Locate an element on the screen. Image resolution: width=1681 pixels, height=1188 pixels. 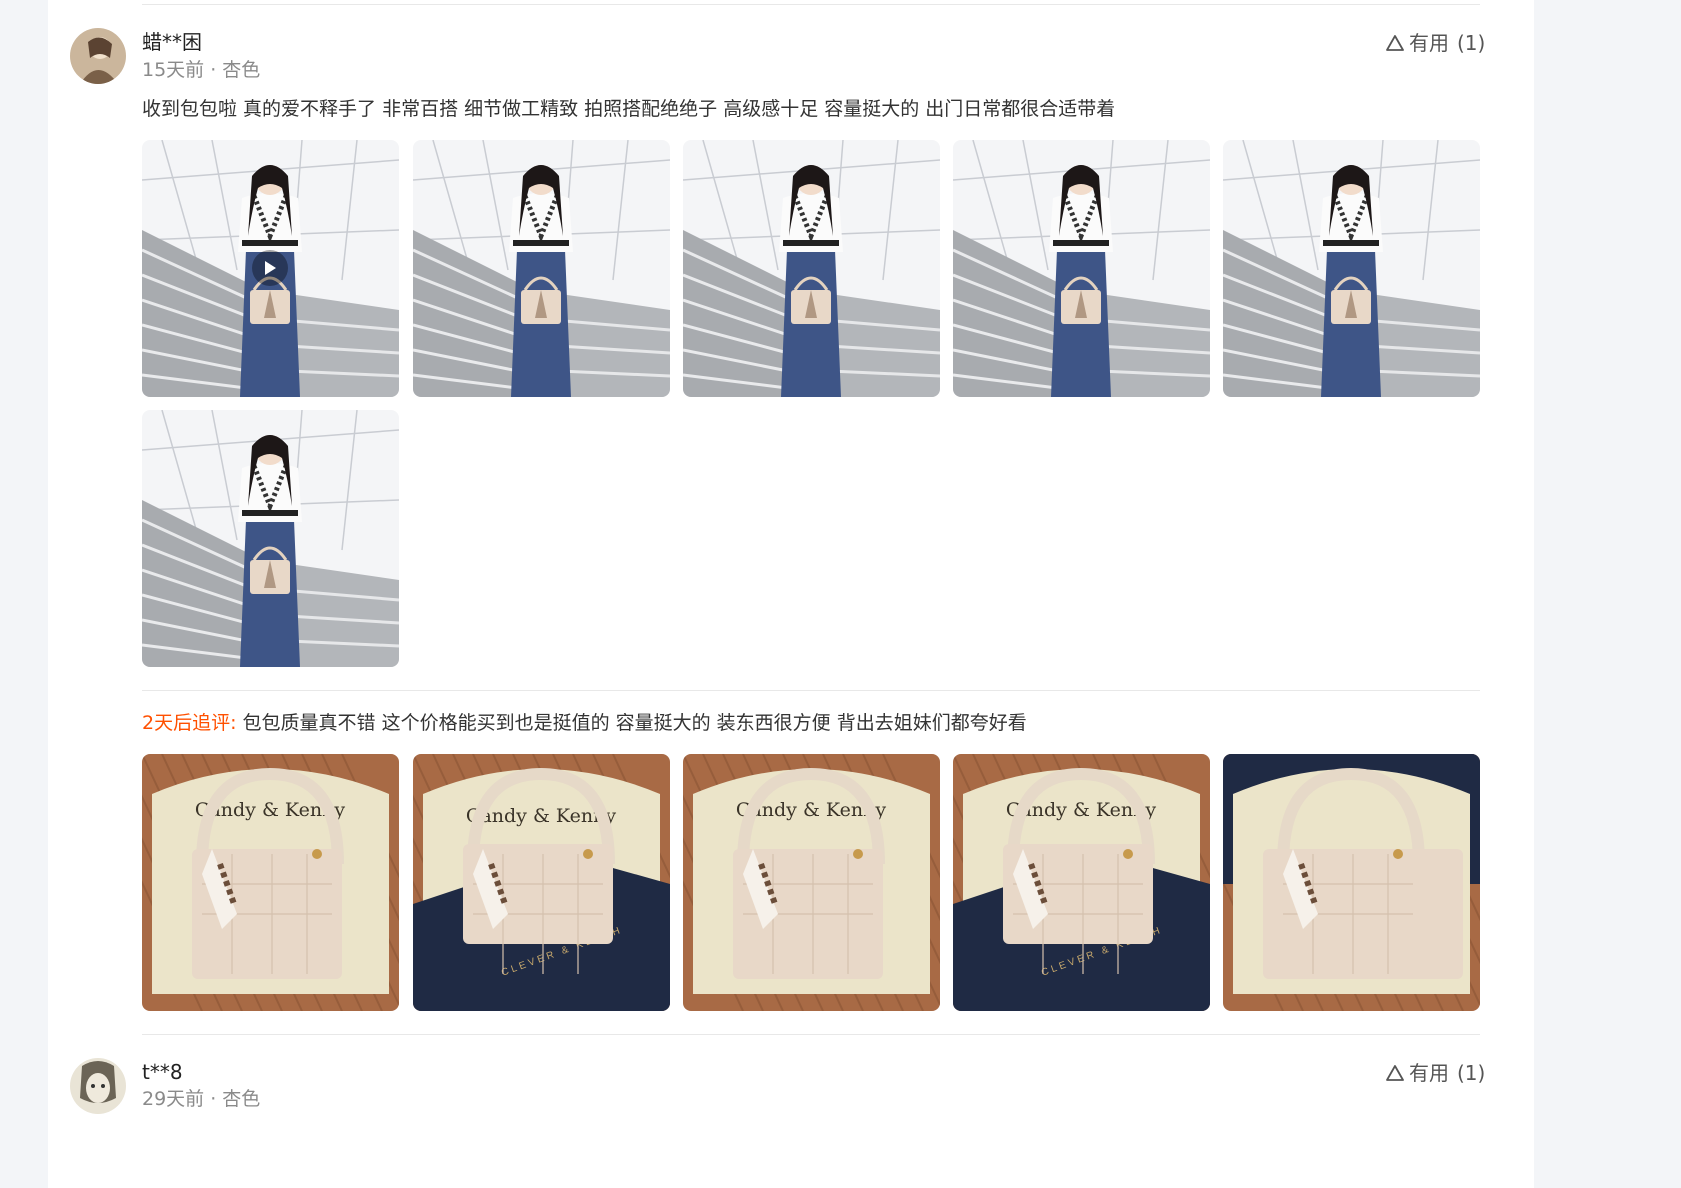
username: t**8 is located at coordinates (162, 1072).